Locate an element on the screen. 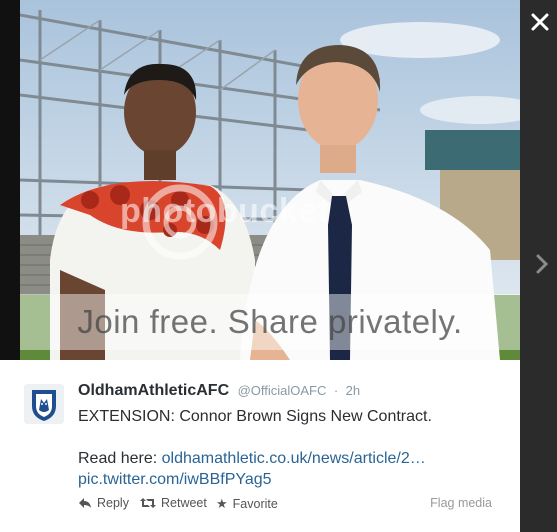 The image size is (557, 532). tweet-header: OldhamAthleticAFC @OfficialOAFC · 2h is located at coordinates (219, 391).